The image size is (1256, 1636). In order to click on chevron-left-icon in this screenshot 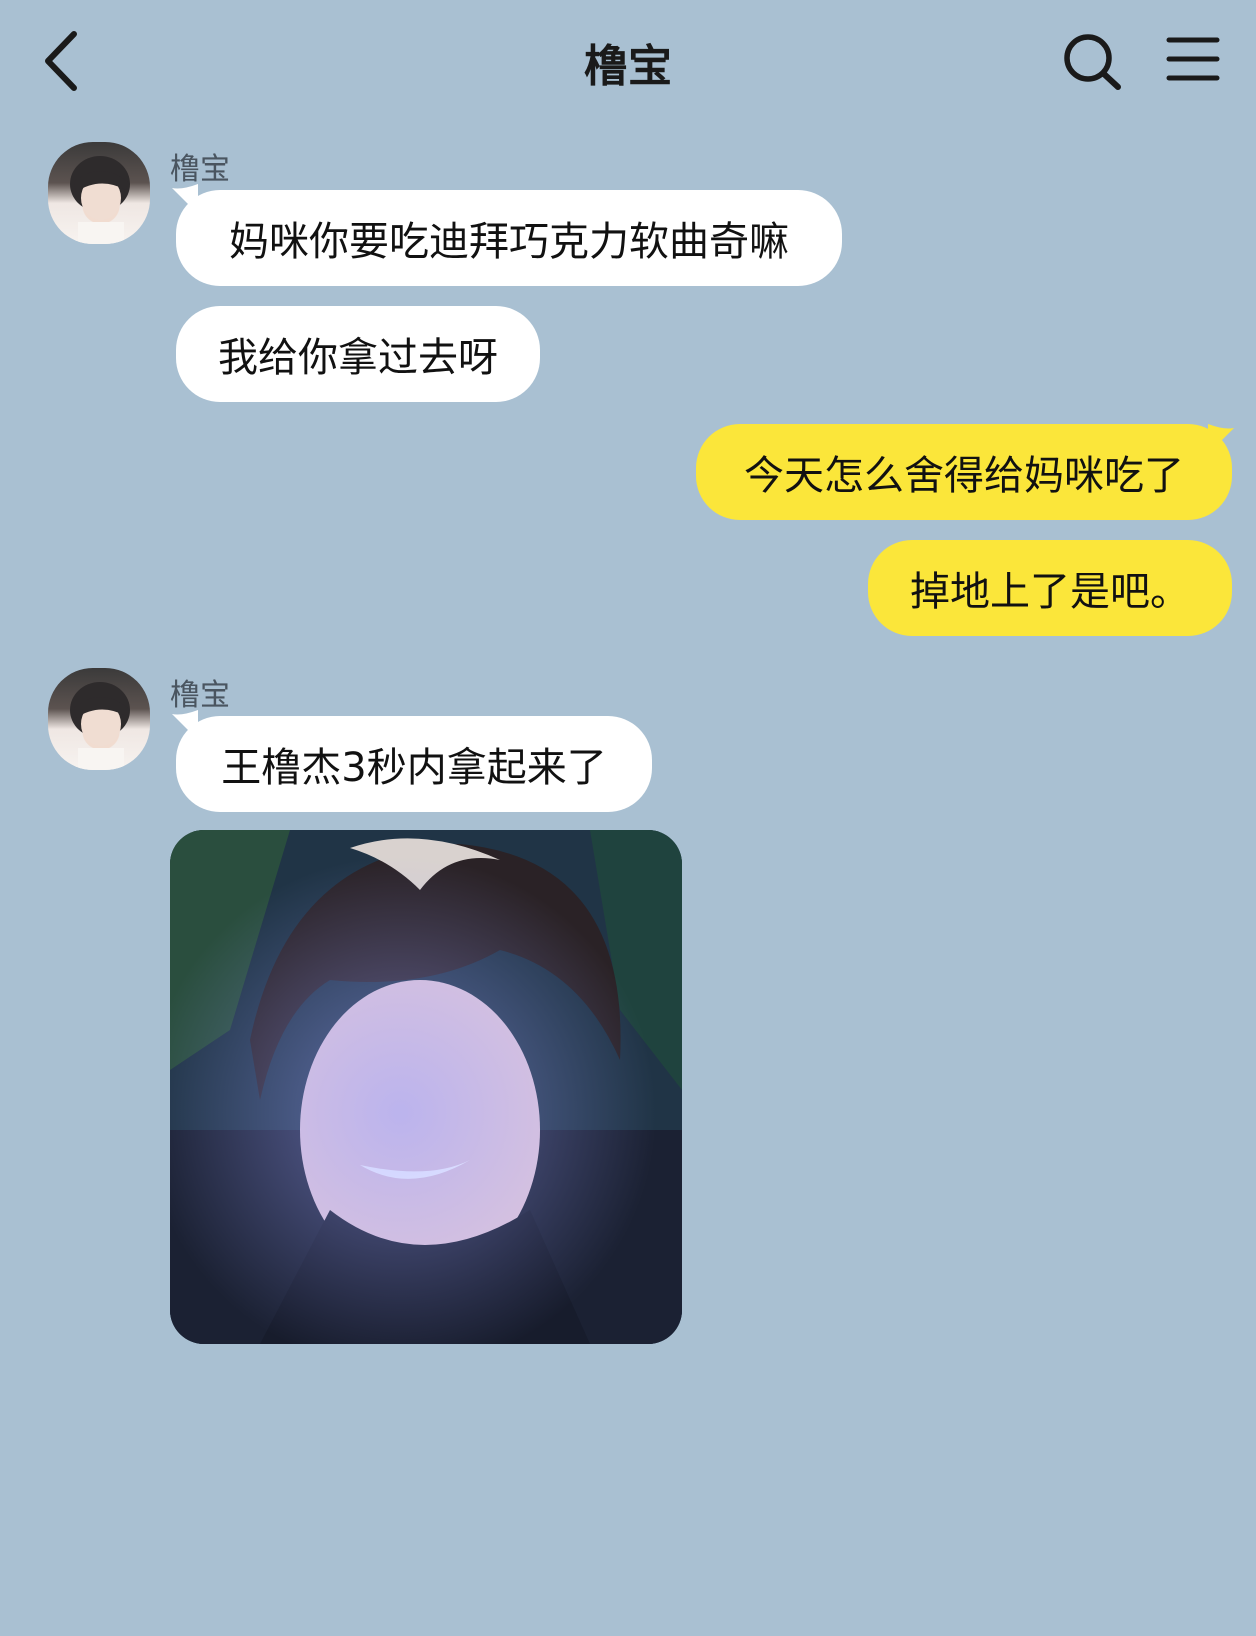, I will do `click(61, 61)`.